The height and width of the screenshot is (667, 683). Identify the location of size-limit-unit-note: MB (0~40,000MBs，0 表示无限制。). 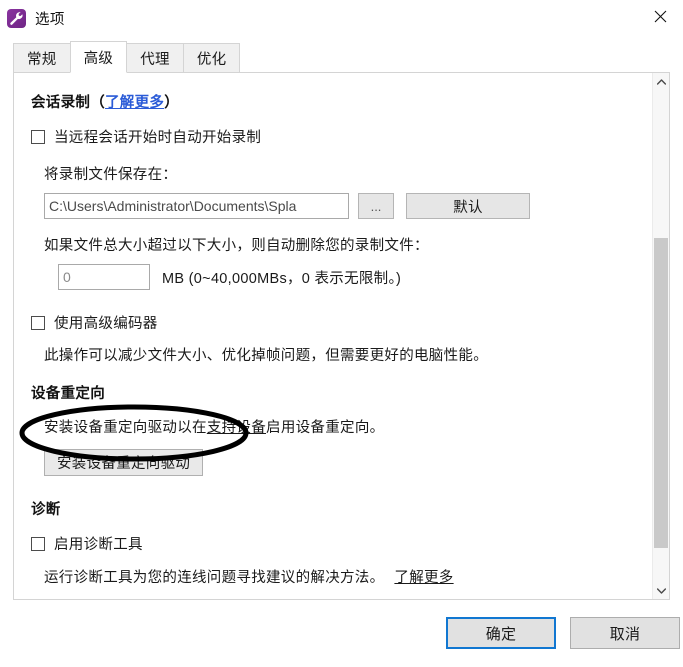
(282, 278).